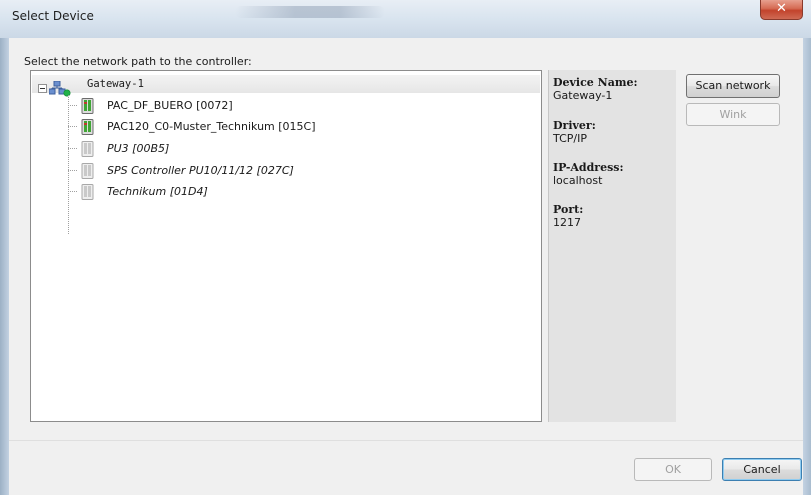 The height and width of the screenshot is (495, 811). Describe the element at coordinates (567, 222) in the screenshot. I see `port-value: 1217` at that location.